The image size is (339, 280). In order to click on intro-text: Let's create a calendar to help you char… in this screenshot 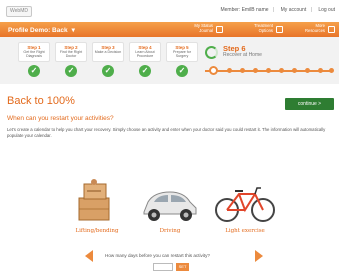, I will do `click(166, 132)`.